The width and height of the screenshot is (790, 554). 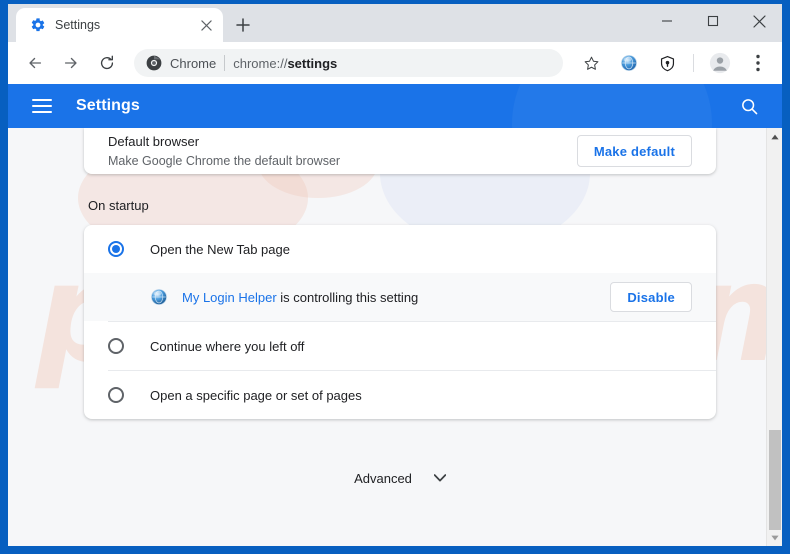 I want to click on reload-button, so click(x=107, y=63).